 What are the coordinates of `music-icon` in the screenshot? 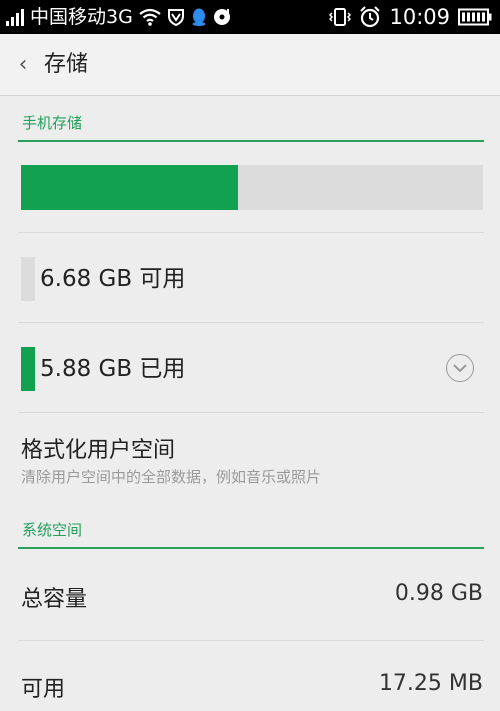 It's located at (221, 17).